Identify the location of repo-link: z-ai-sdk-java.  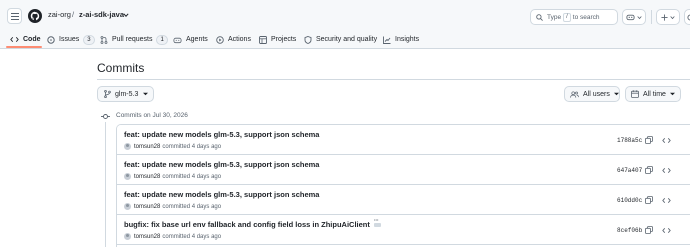
(101, 14).